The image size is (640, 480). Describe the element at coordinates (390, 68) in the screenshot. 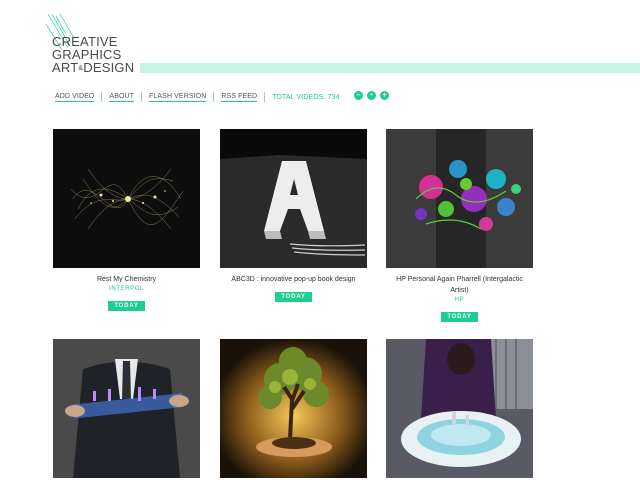

I see `header-stripes` at that location.